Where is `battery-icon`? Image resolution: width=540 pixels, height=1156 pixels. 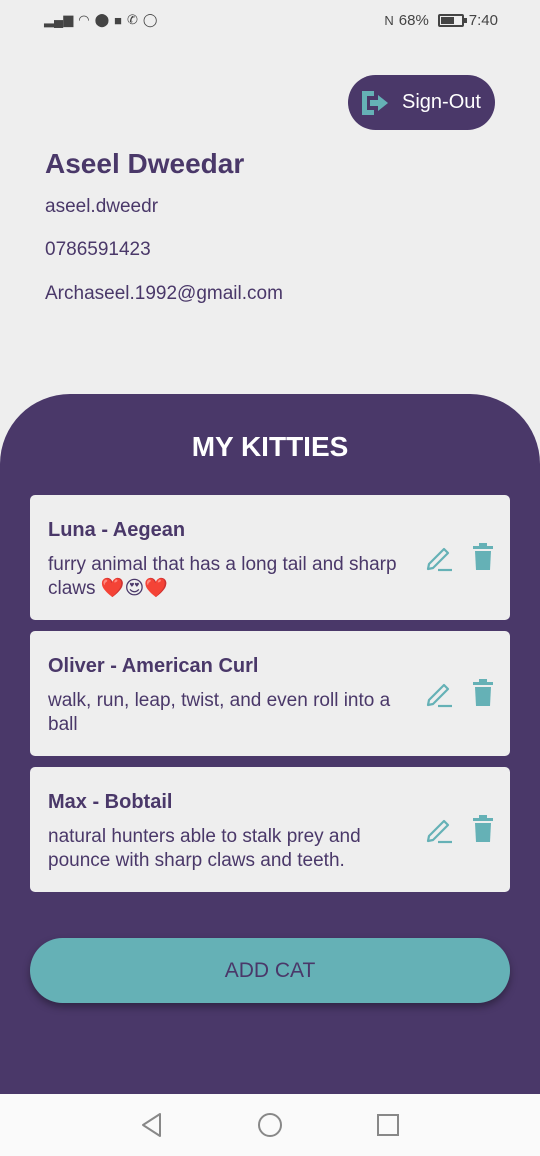
battery-icon is located at coordinates (452, 20).